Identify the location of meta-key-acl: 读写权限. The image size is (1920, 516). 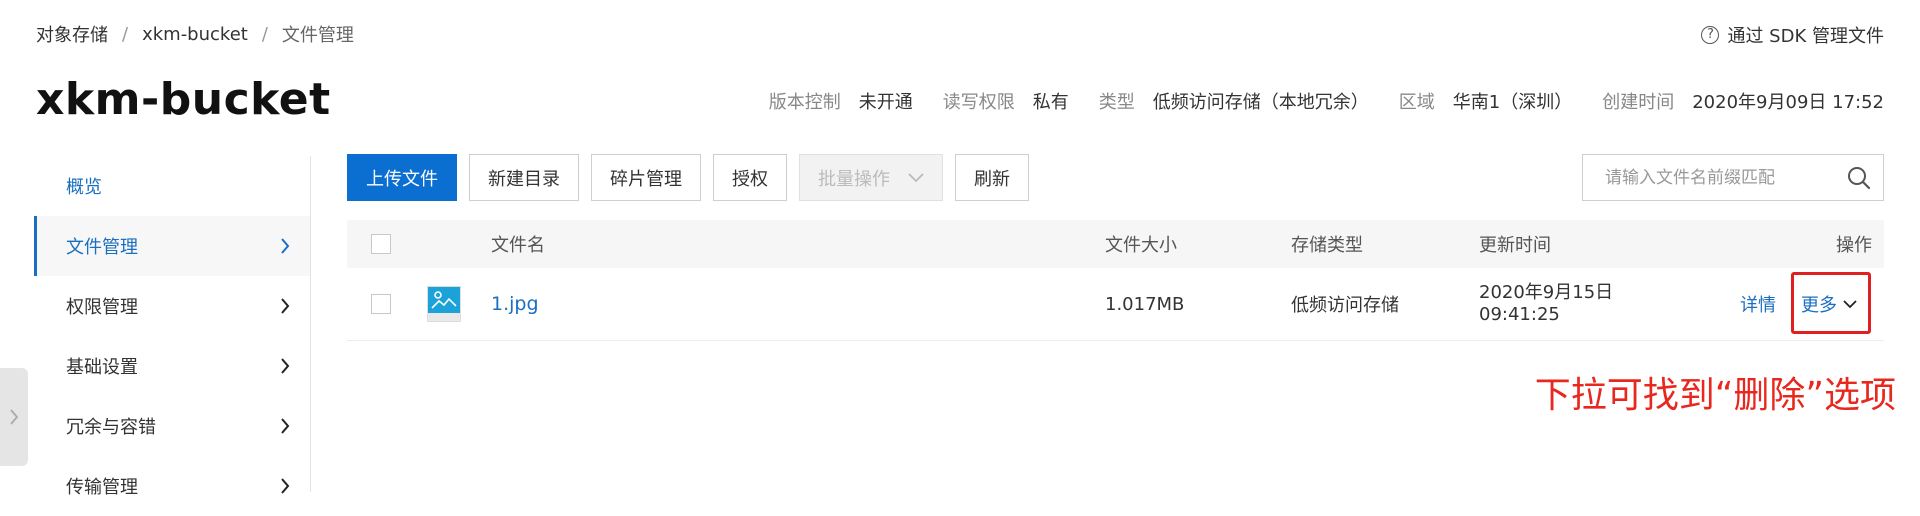
(978, 102).